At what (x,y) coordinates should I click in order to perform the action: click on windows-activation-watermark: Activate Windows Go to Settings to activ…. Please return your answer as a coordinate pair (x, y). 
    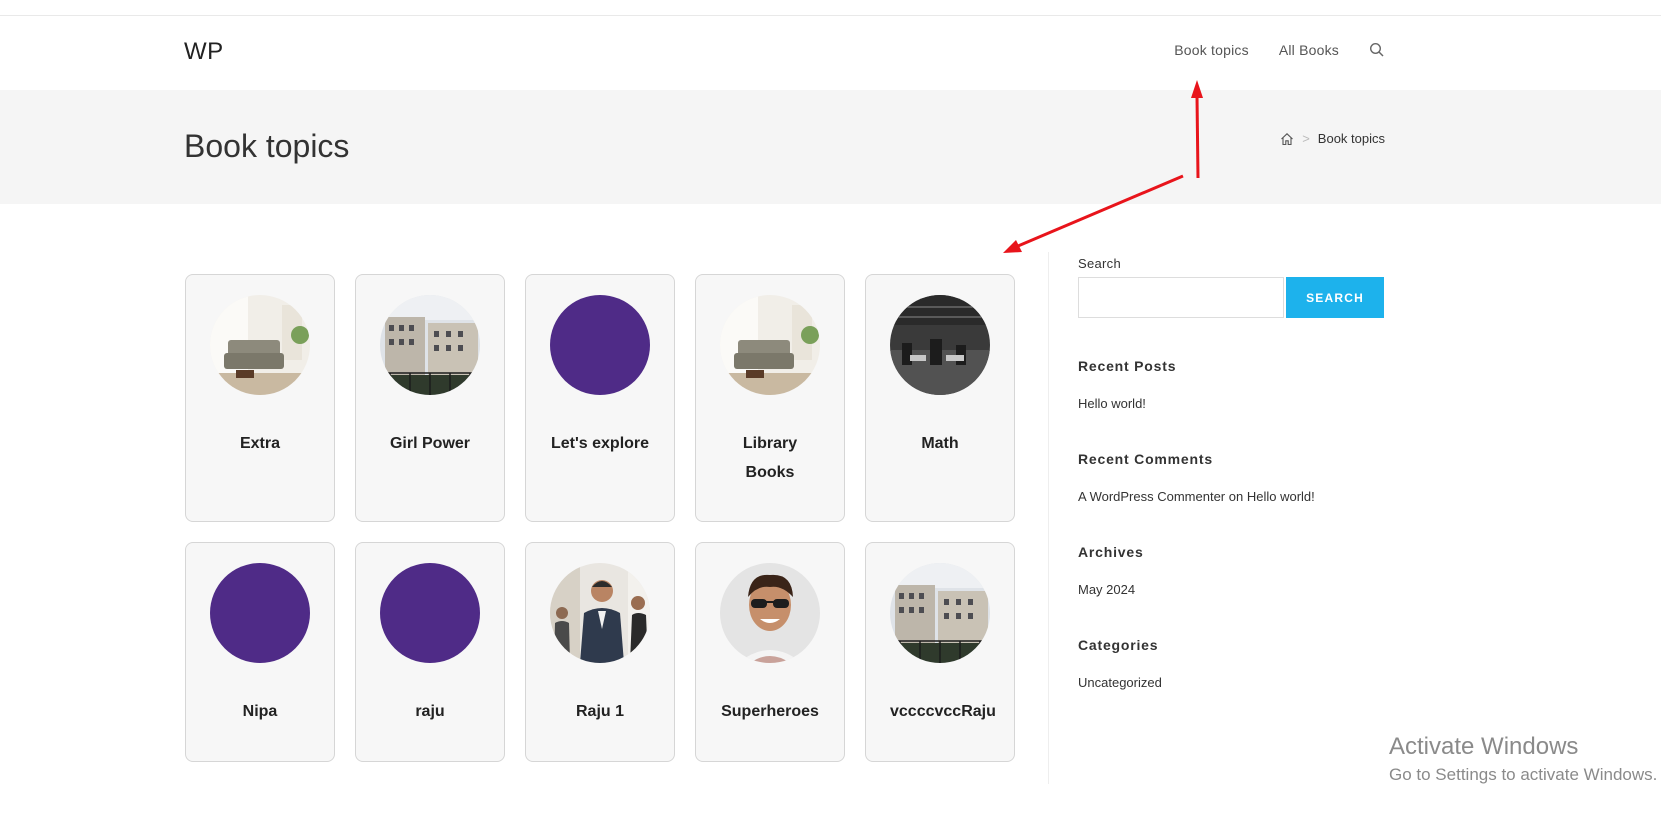
    Looking at the image, I should click on (1523, 759).